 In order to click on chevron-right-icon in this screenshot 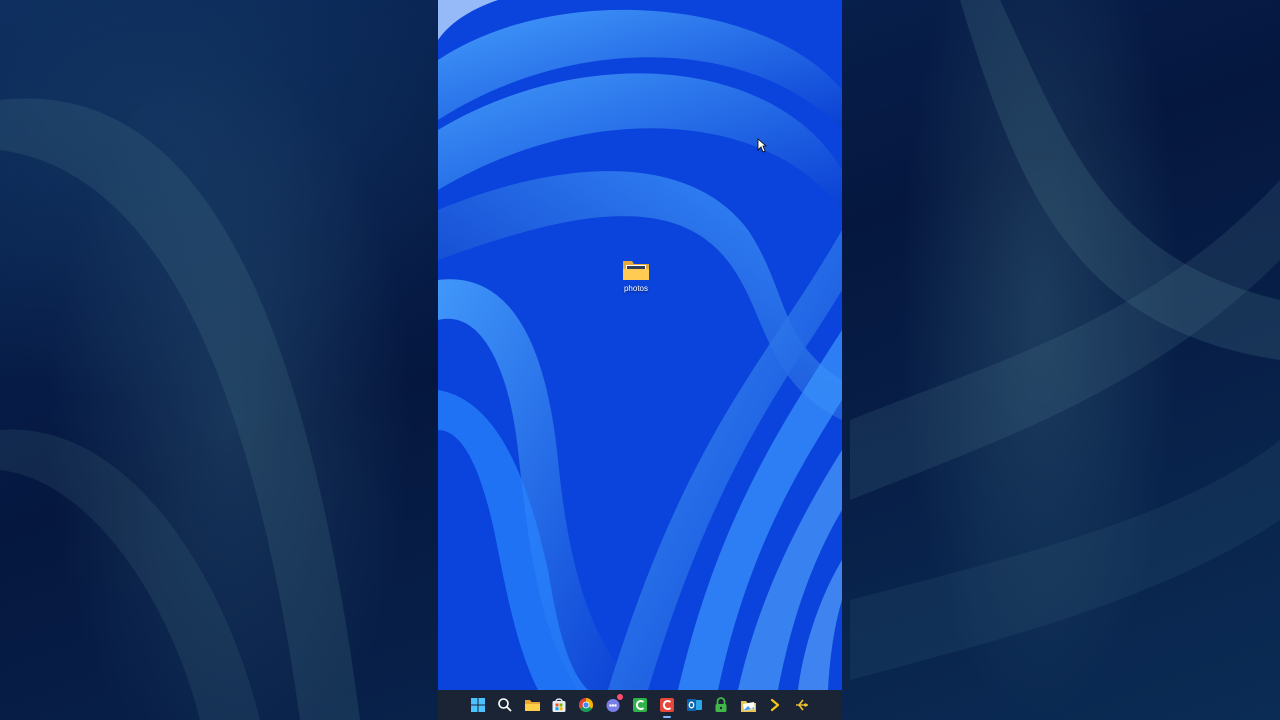, I will do `click(775, 705)`.